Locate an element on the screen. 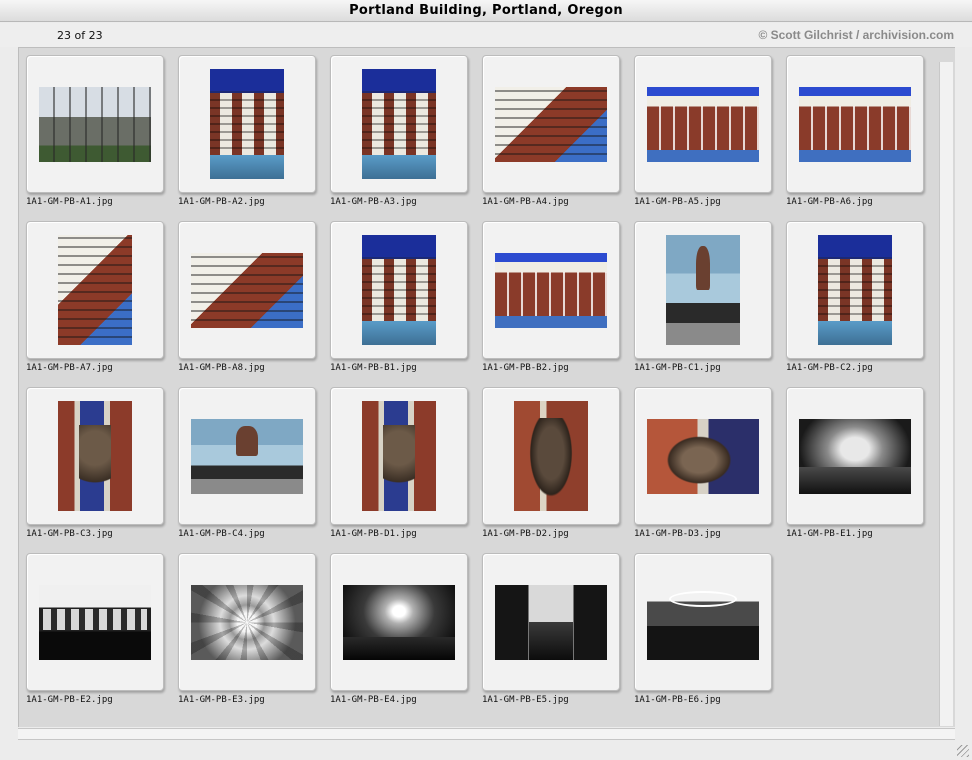 Image resolution: width=972 pixels, height=760 pixels. slide-filename: 1A1-GM-PB-A2.jpg is located at coordinates (221, 202).